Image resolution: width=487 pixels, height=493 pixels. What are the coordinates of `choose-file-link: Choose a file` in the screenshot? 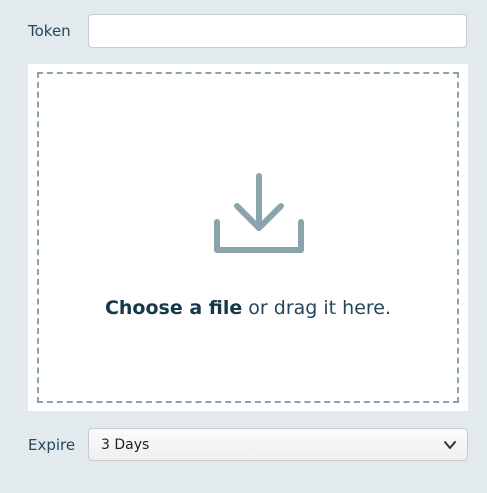 It's located at (173, 308).